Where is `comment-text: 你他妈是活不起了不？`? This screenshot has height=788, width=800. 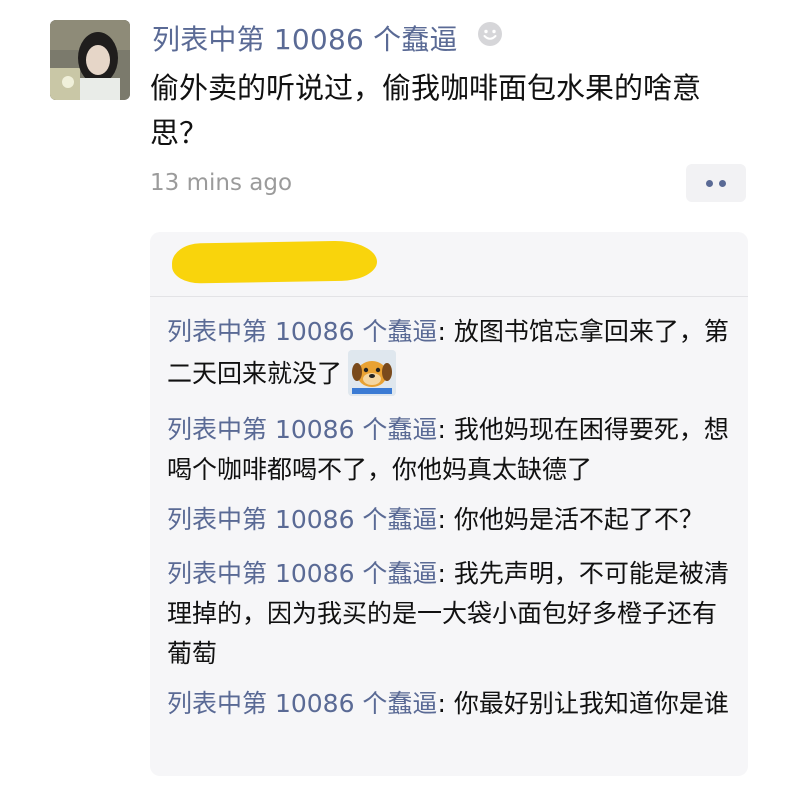 comment-text: 你他妈是活不起了不？ is located at coordinates (578, 519).